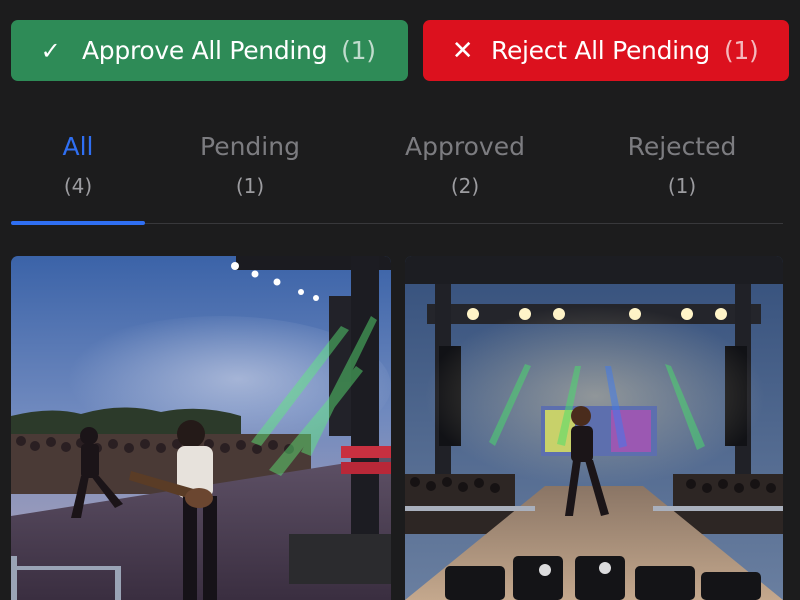  What do you see at coordinates (250, 146) in the screenshot?
I see `tab-pending-label: Pending` at bounding box center [250, 146].